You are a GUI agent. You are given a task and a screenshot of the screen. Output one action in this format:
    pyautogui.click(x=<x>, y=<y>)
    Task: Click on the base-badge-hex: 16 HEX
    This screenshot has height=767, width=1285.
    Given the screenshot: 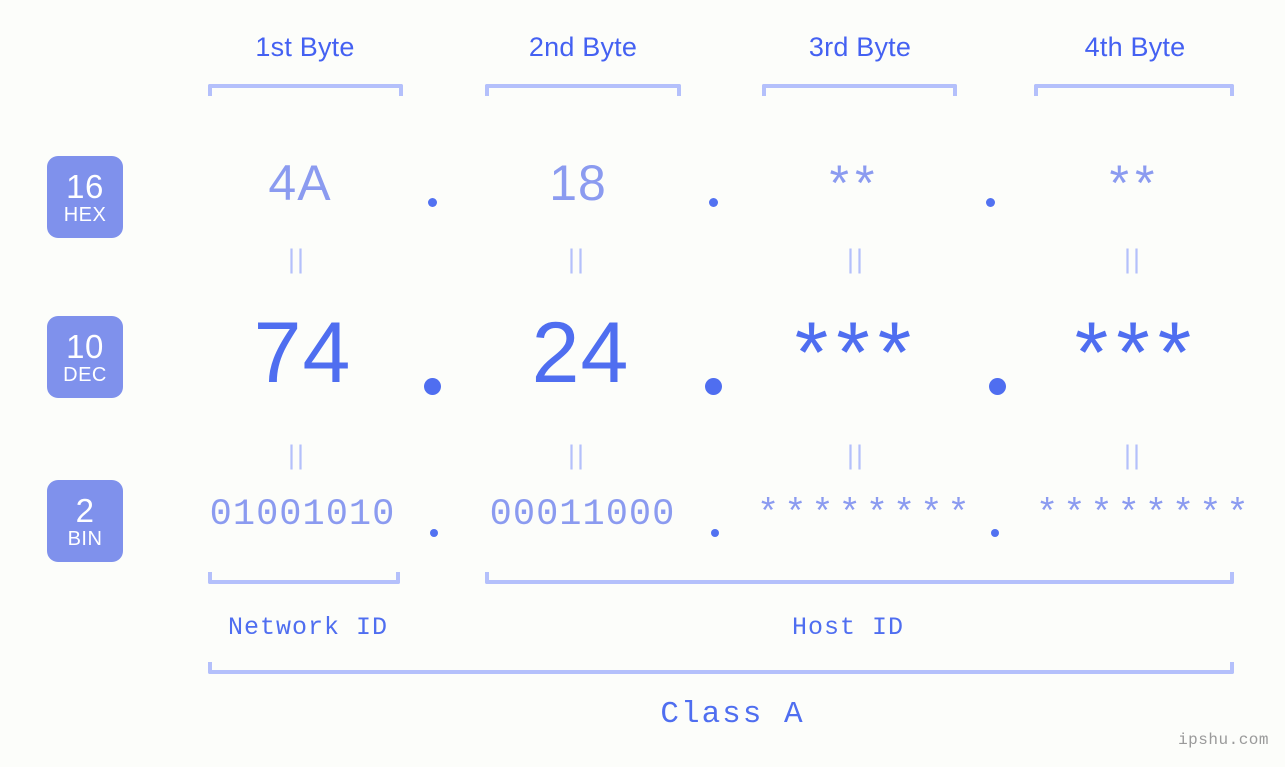 What is the action you would take?
    pyautogui.click(x=85, y=197)
    